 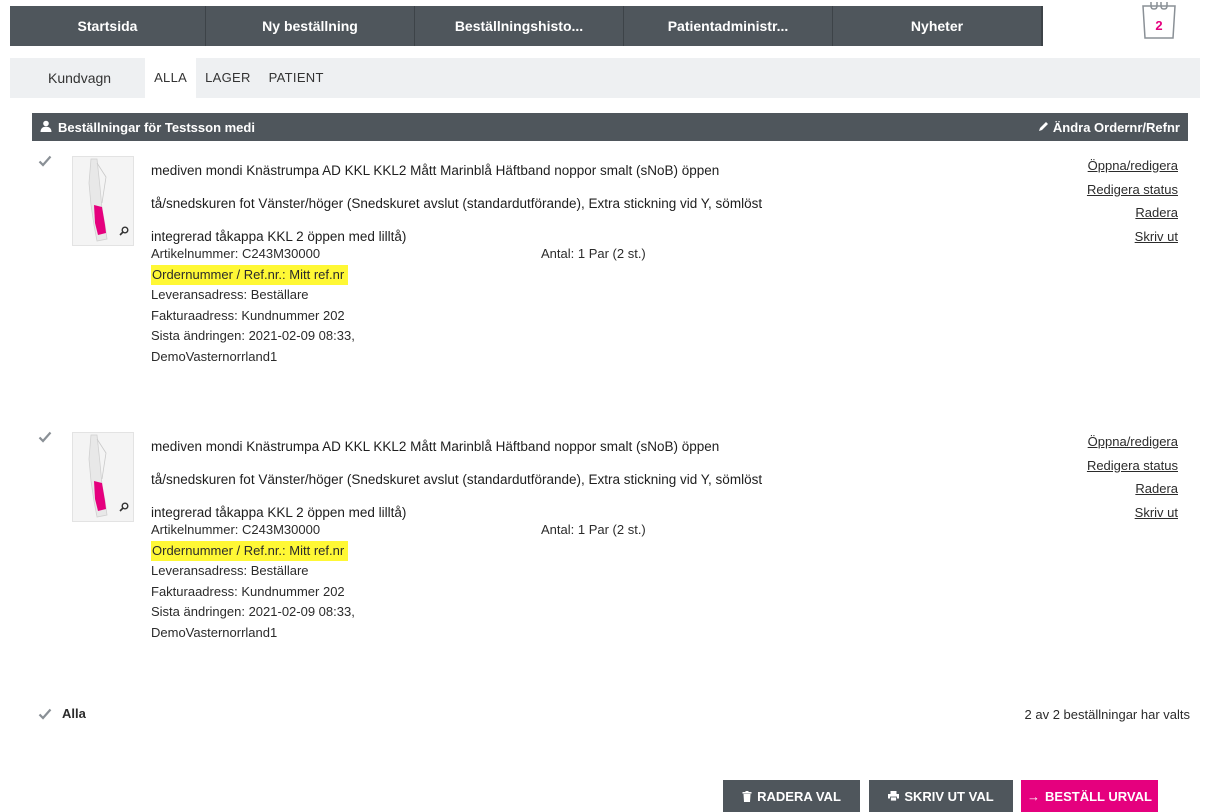 I want to click on tab-lager: LAGER, so click(x=228, y=78).